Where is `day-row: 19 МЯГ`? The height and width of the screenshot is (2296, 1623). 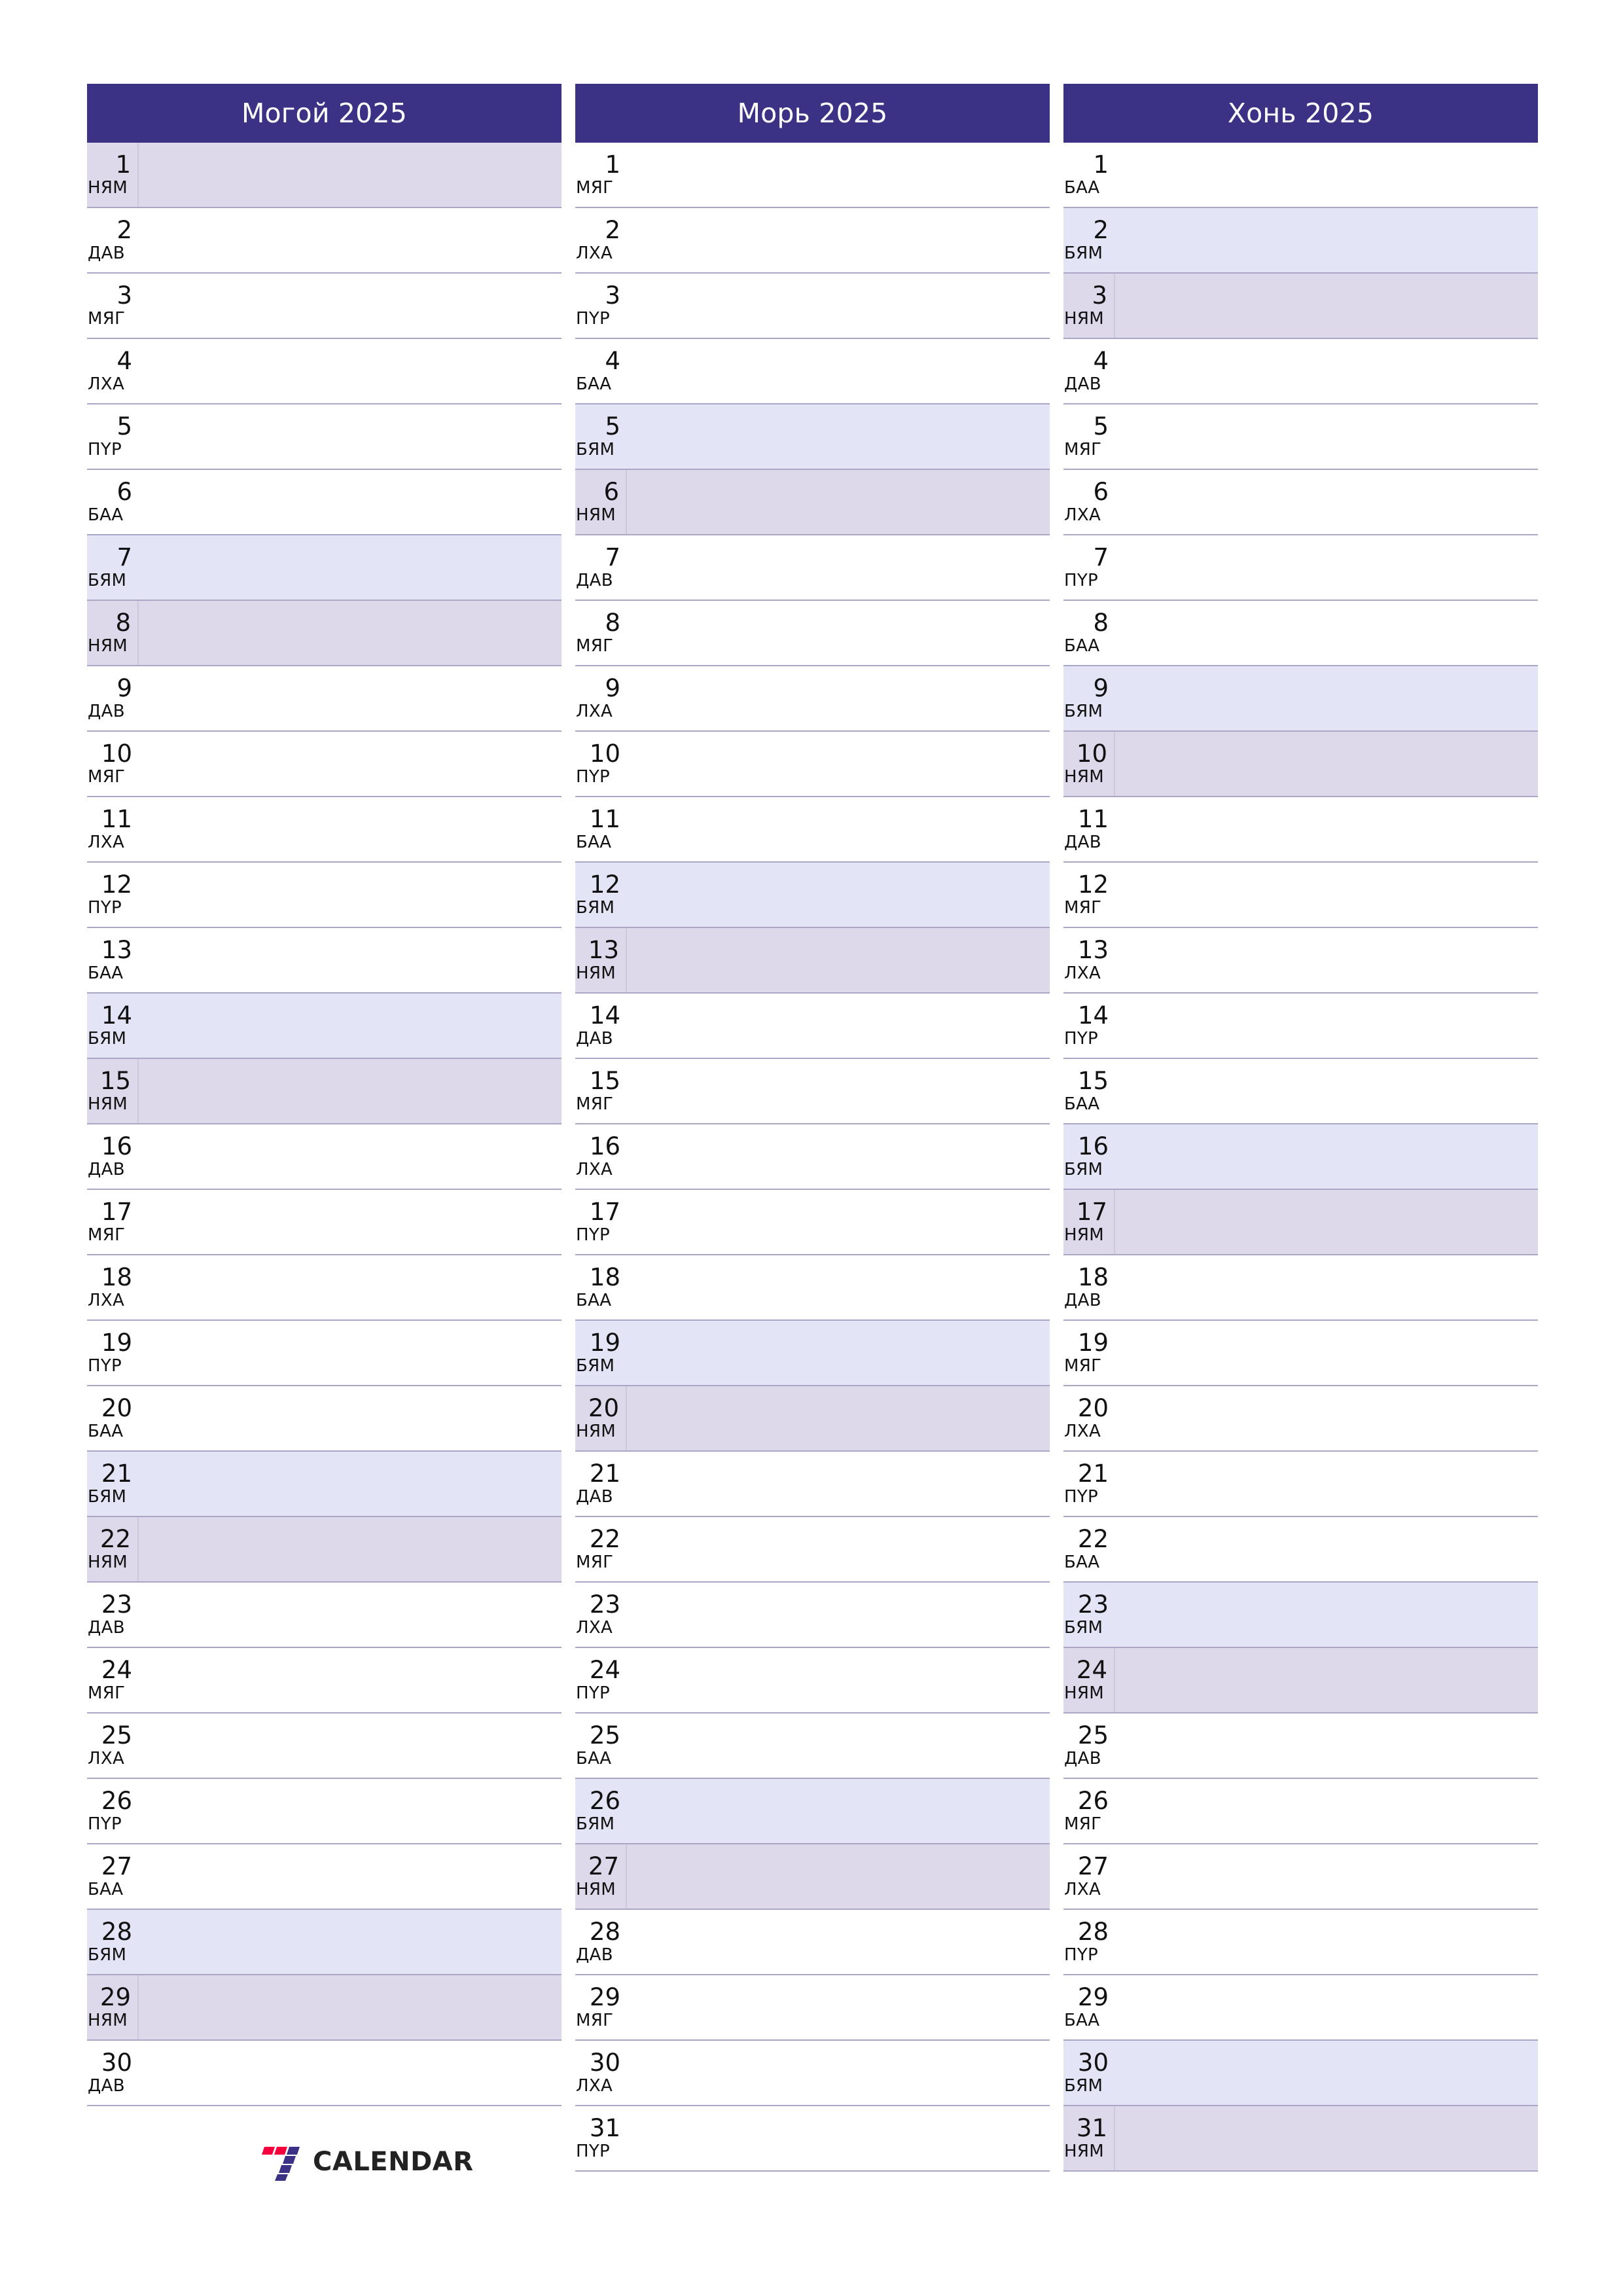
day-row: 19 МЯГ is located at coordinates (1300, 1353).